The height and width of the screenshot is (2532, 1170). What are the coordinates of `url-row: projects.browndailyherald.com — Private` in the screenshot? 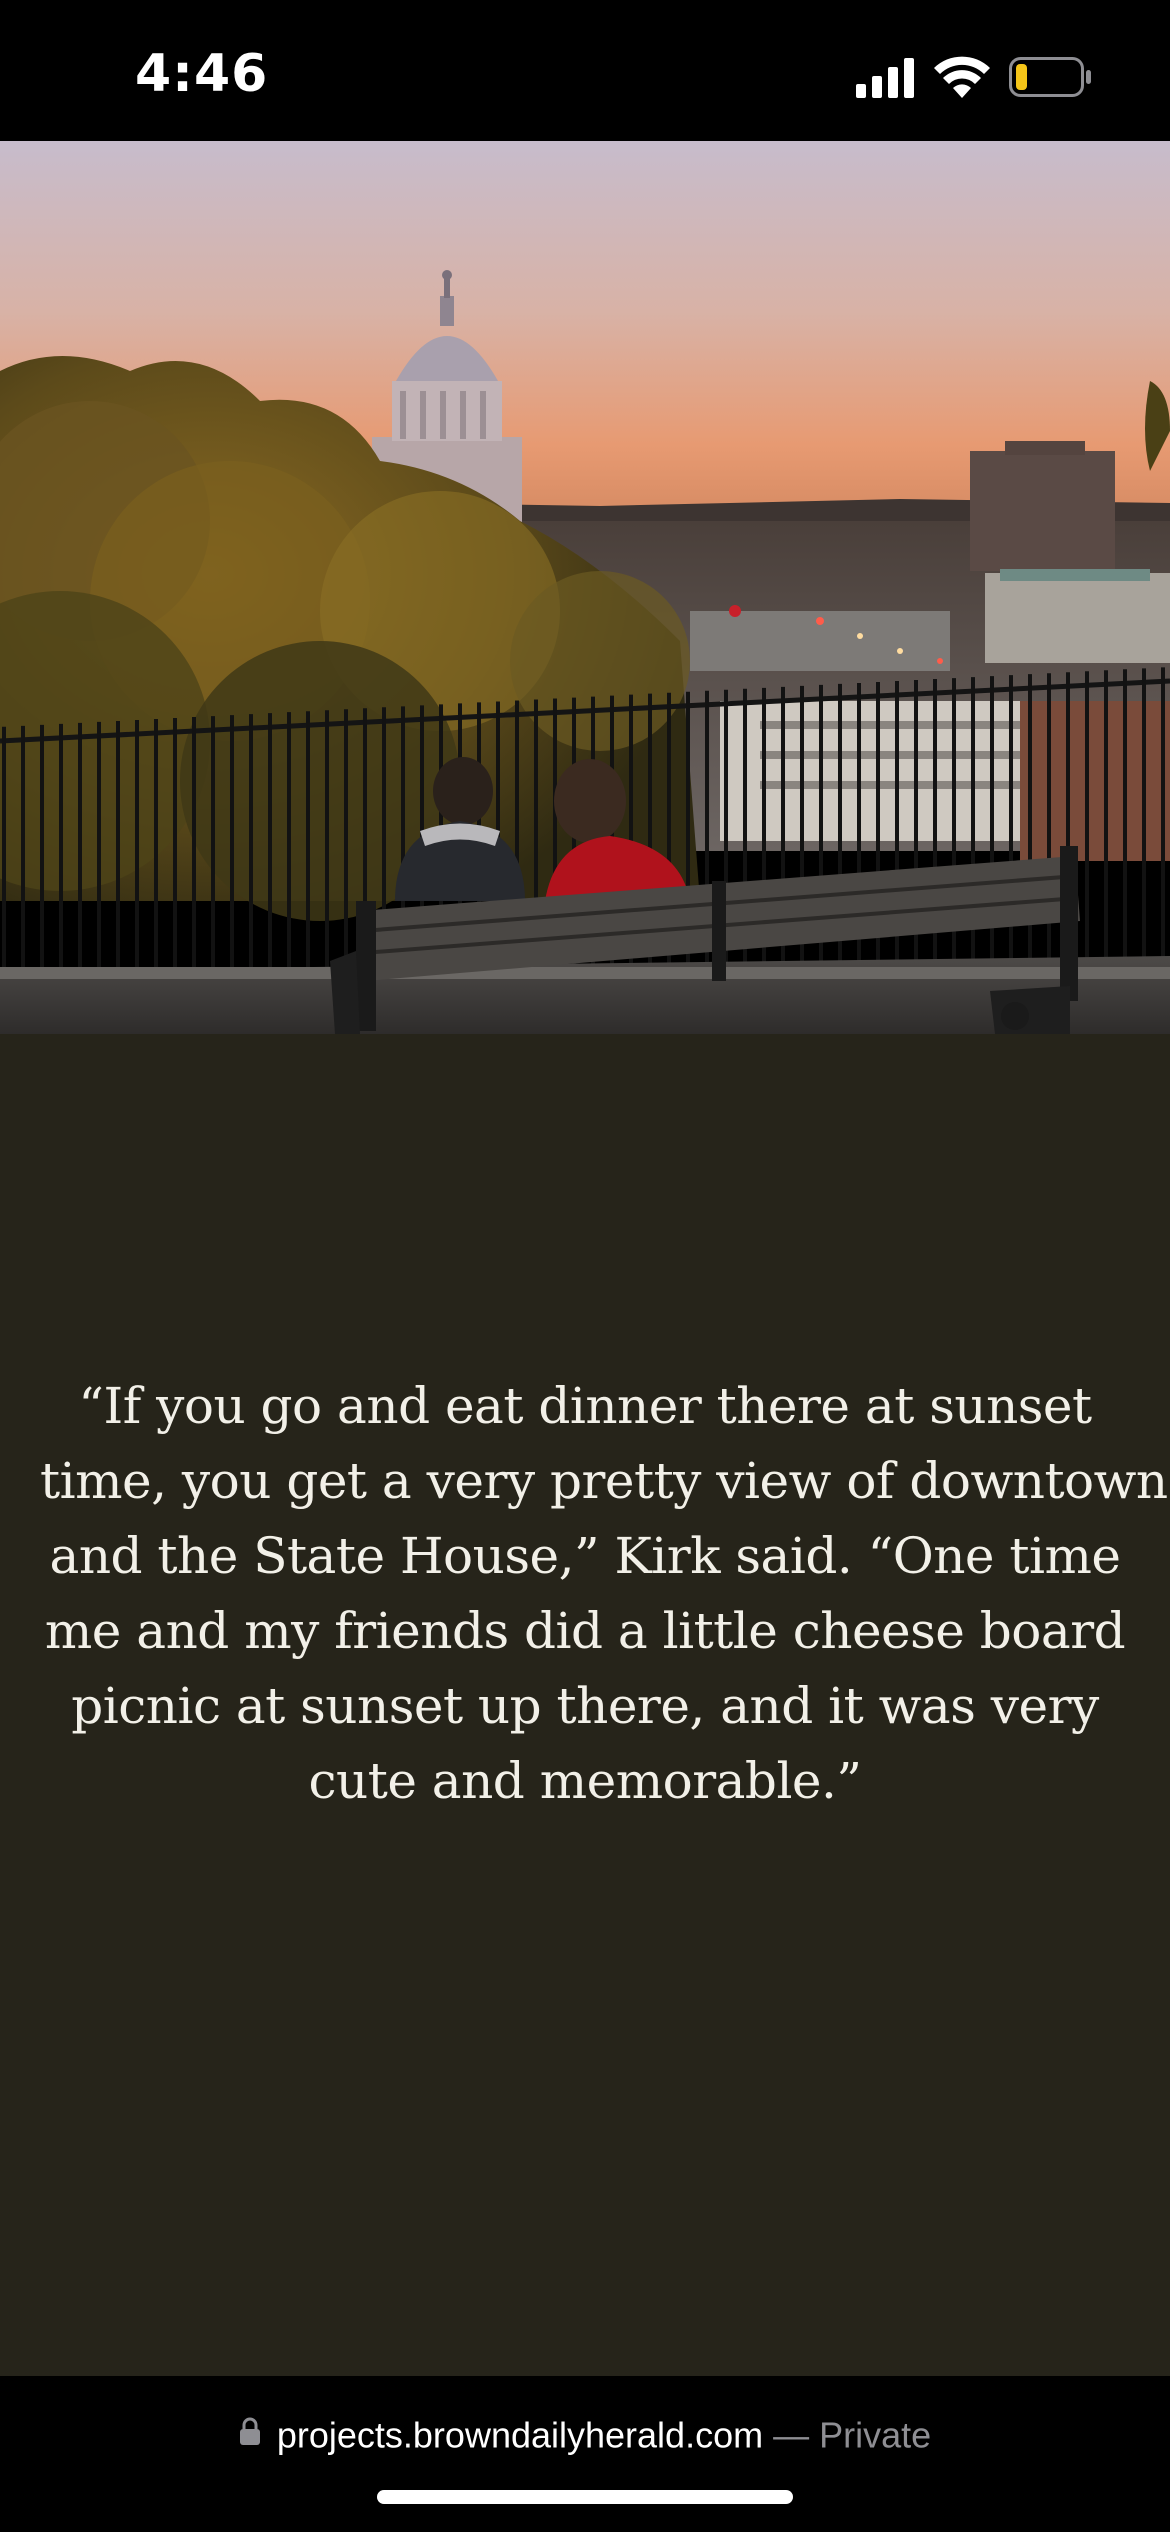 It's located at (585, 2434).